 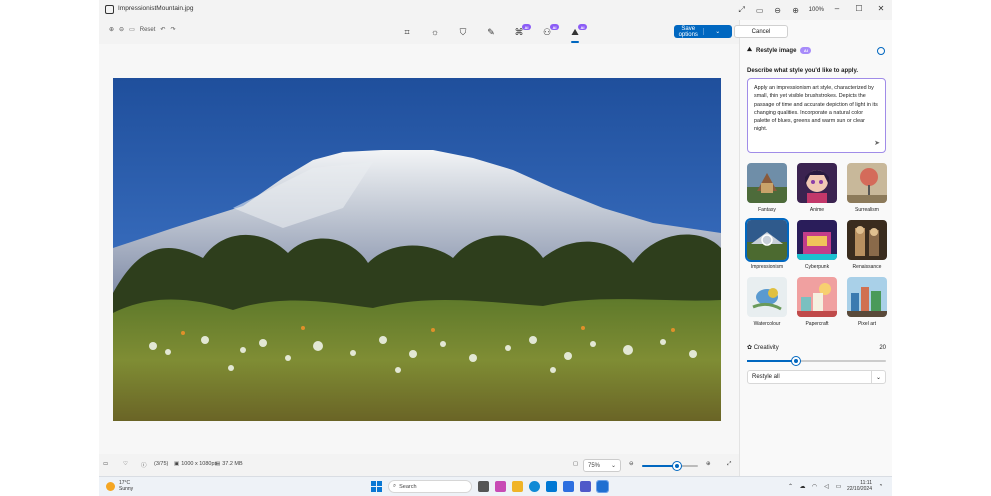 I want to click on chevron-up-icon: ⌃, so click(x=790, y=486).